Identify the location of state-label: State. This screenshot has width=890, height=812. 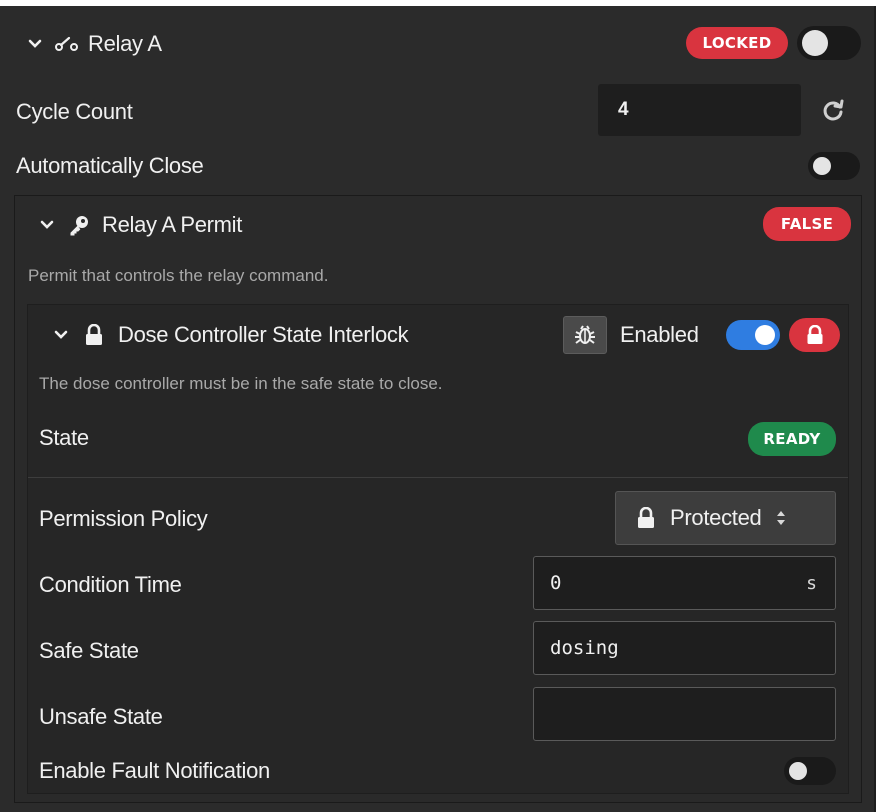
(64, 437).